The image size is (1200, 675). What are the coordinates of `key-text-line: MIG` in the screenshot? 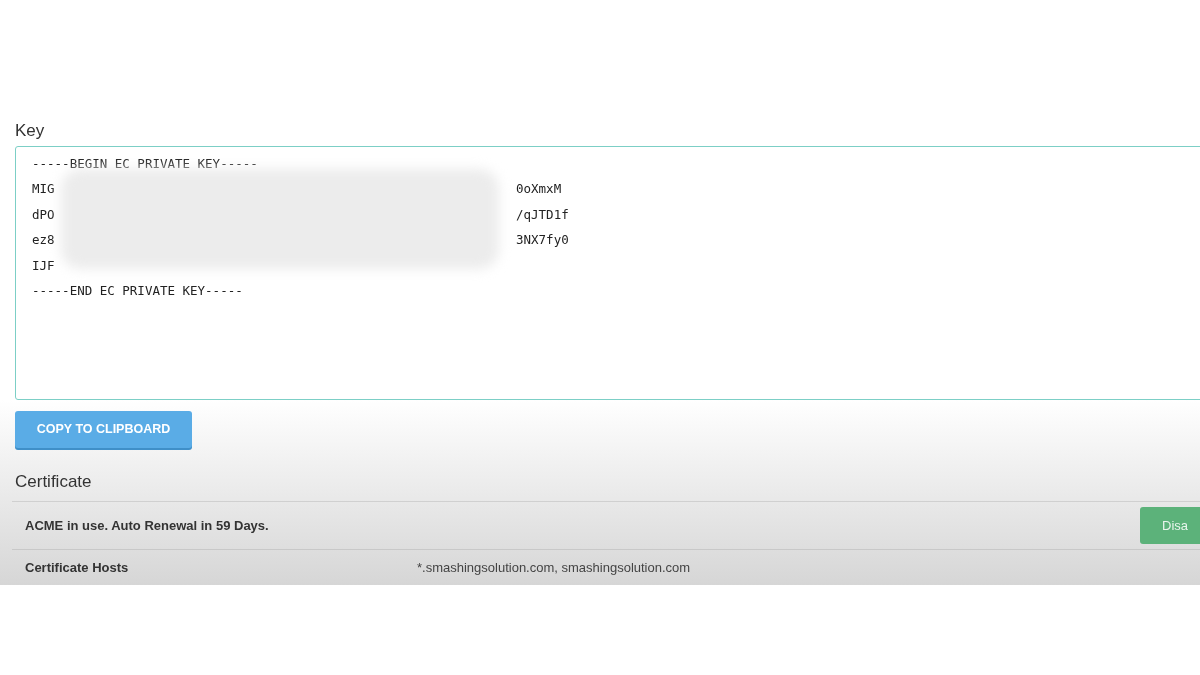 It's located at (44, 189).